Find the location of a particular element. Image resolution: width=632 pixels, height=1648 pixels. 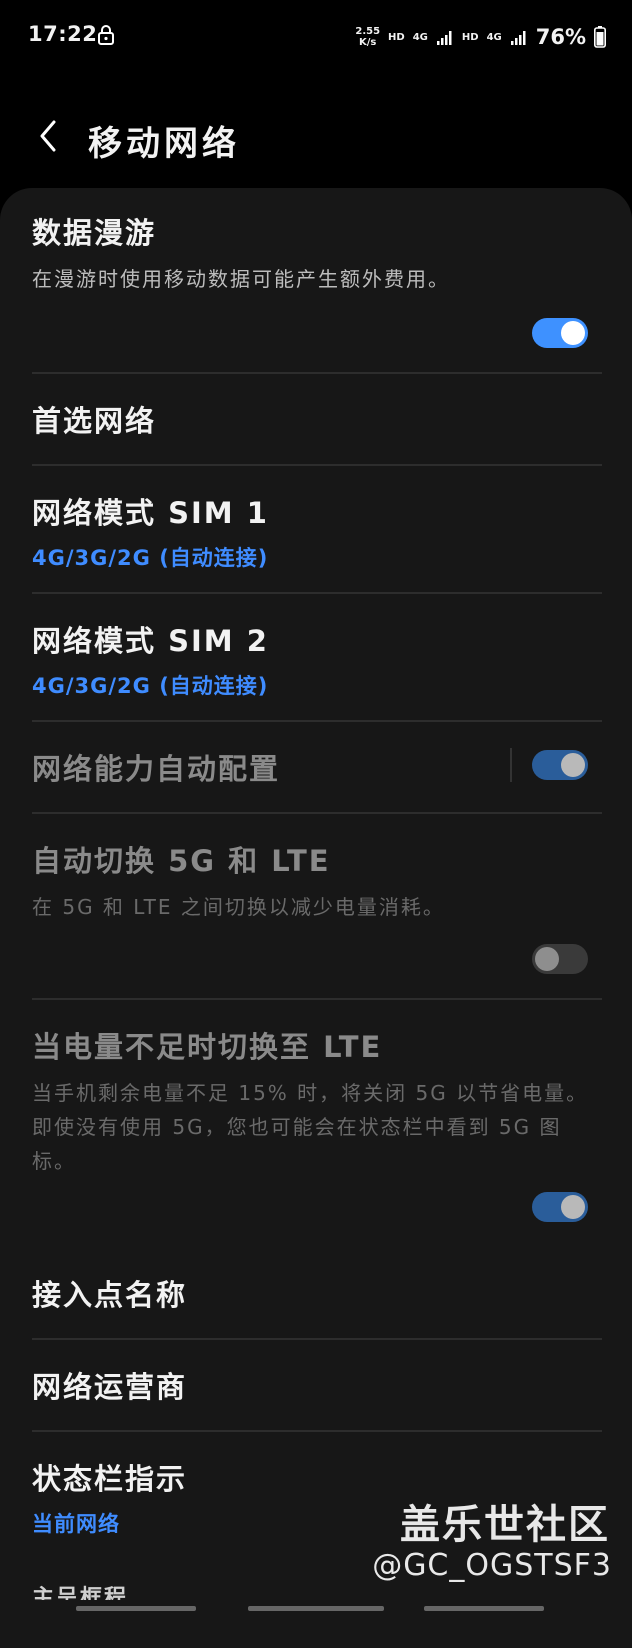

auto-switch-title: 自动切换 5G 和 LTE is located at coordinates (181, 861).